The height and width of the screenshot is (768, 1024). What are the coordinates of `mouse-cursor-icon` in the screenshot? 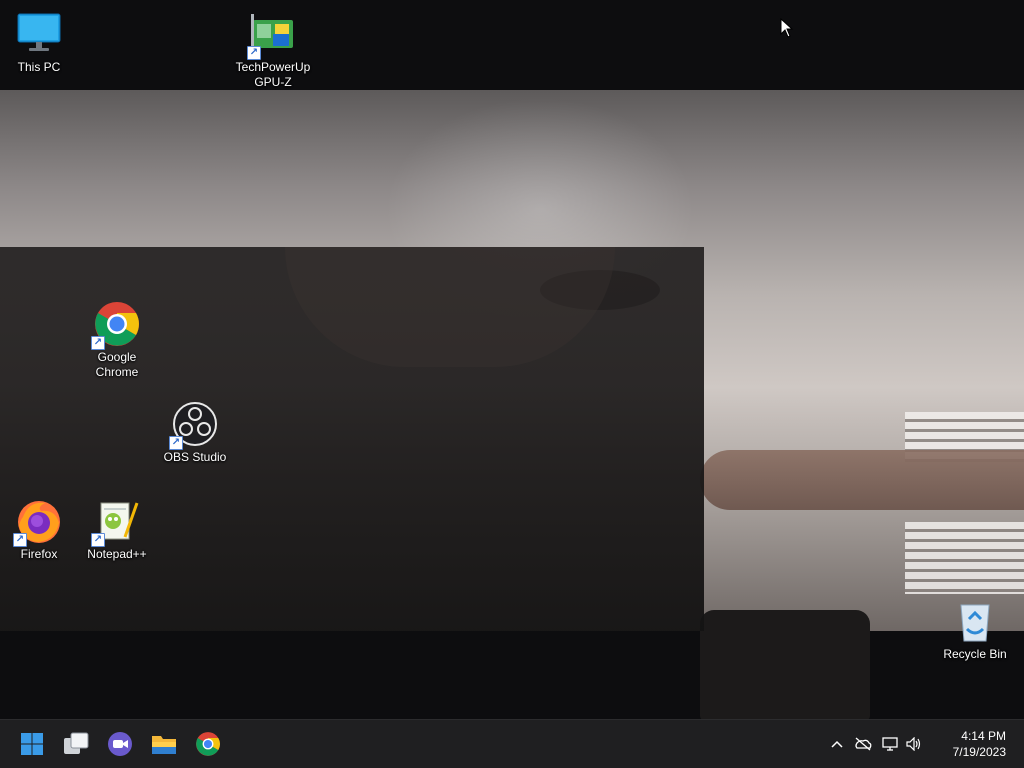 It's located at (787, 28).